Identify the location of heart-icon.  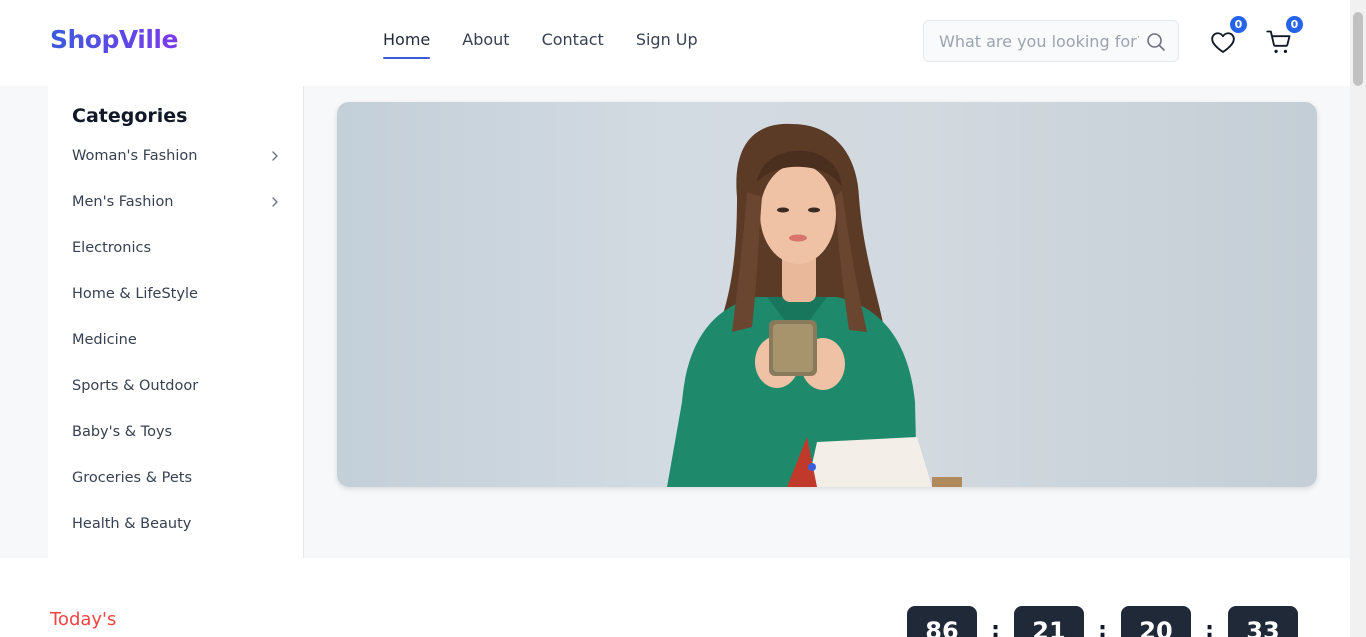
(1223, 42).